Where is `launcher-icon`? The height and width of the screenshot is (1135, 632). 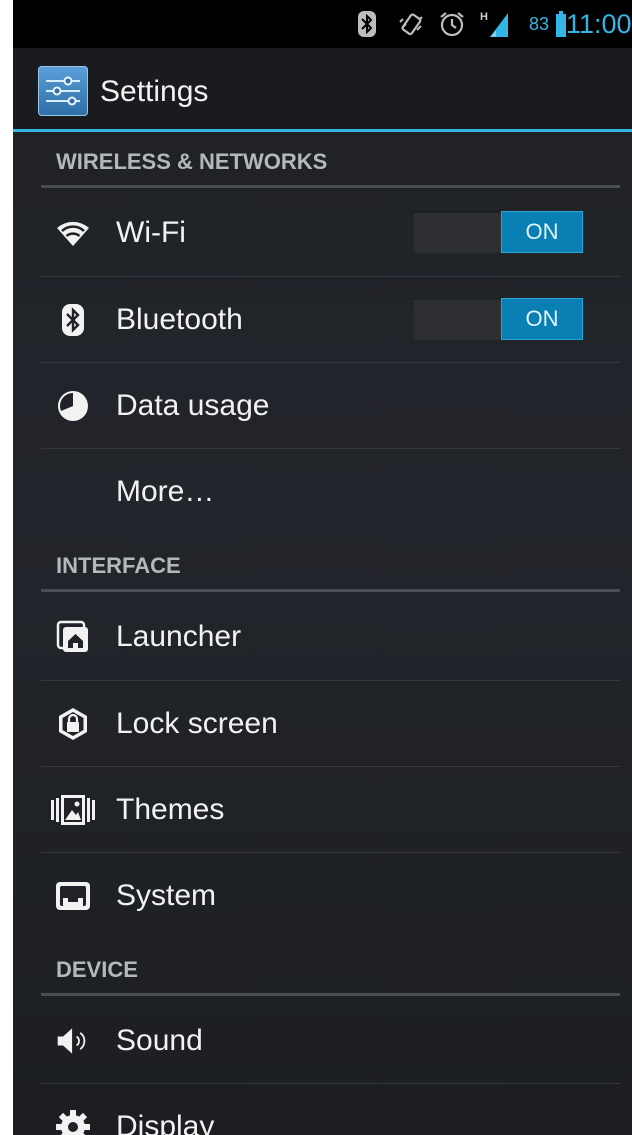 launcher-icon is located at coordinates (73, 637).